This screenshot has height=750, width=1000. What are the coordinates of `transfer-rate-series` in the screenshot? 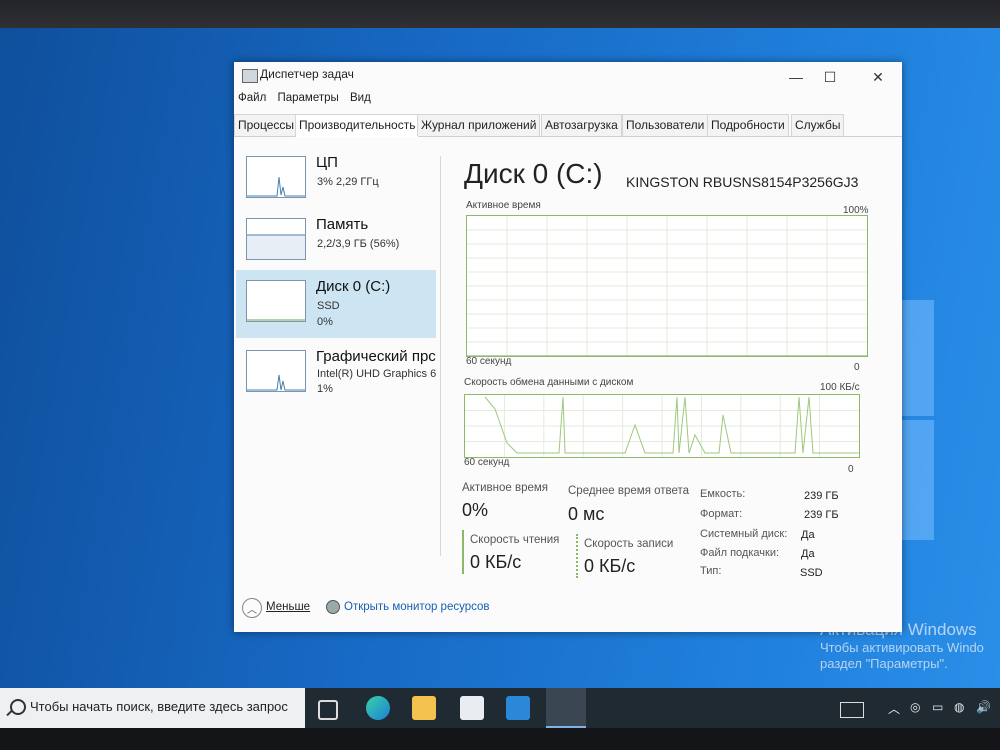 It's located at (671, 425).